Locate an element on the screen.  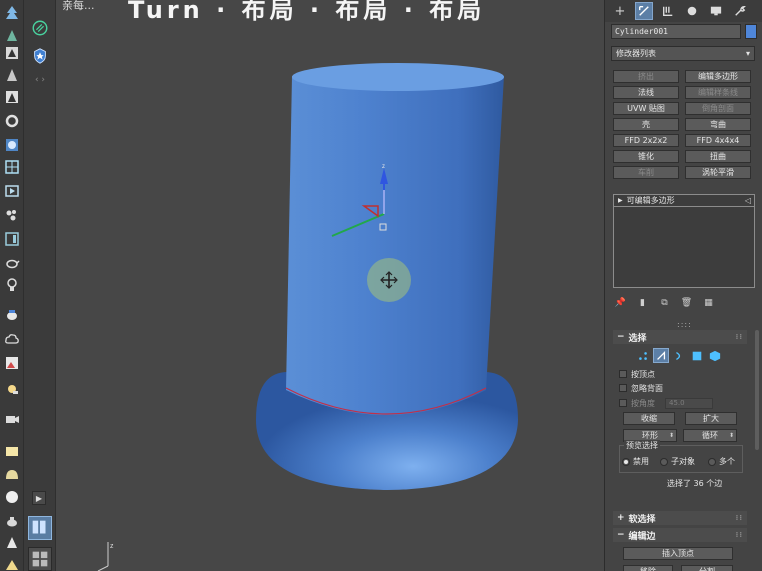
layout-button-active is located at coordinates (40, 528).